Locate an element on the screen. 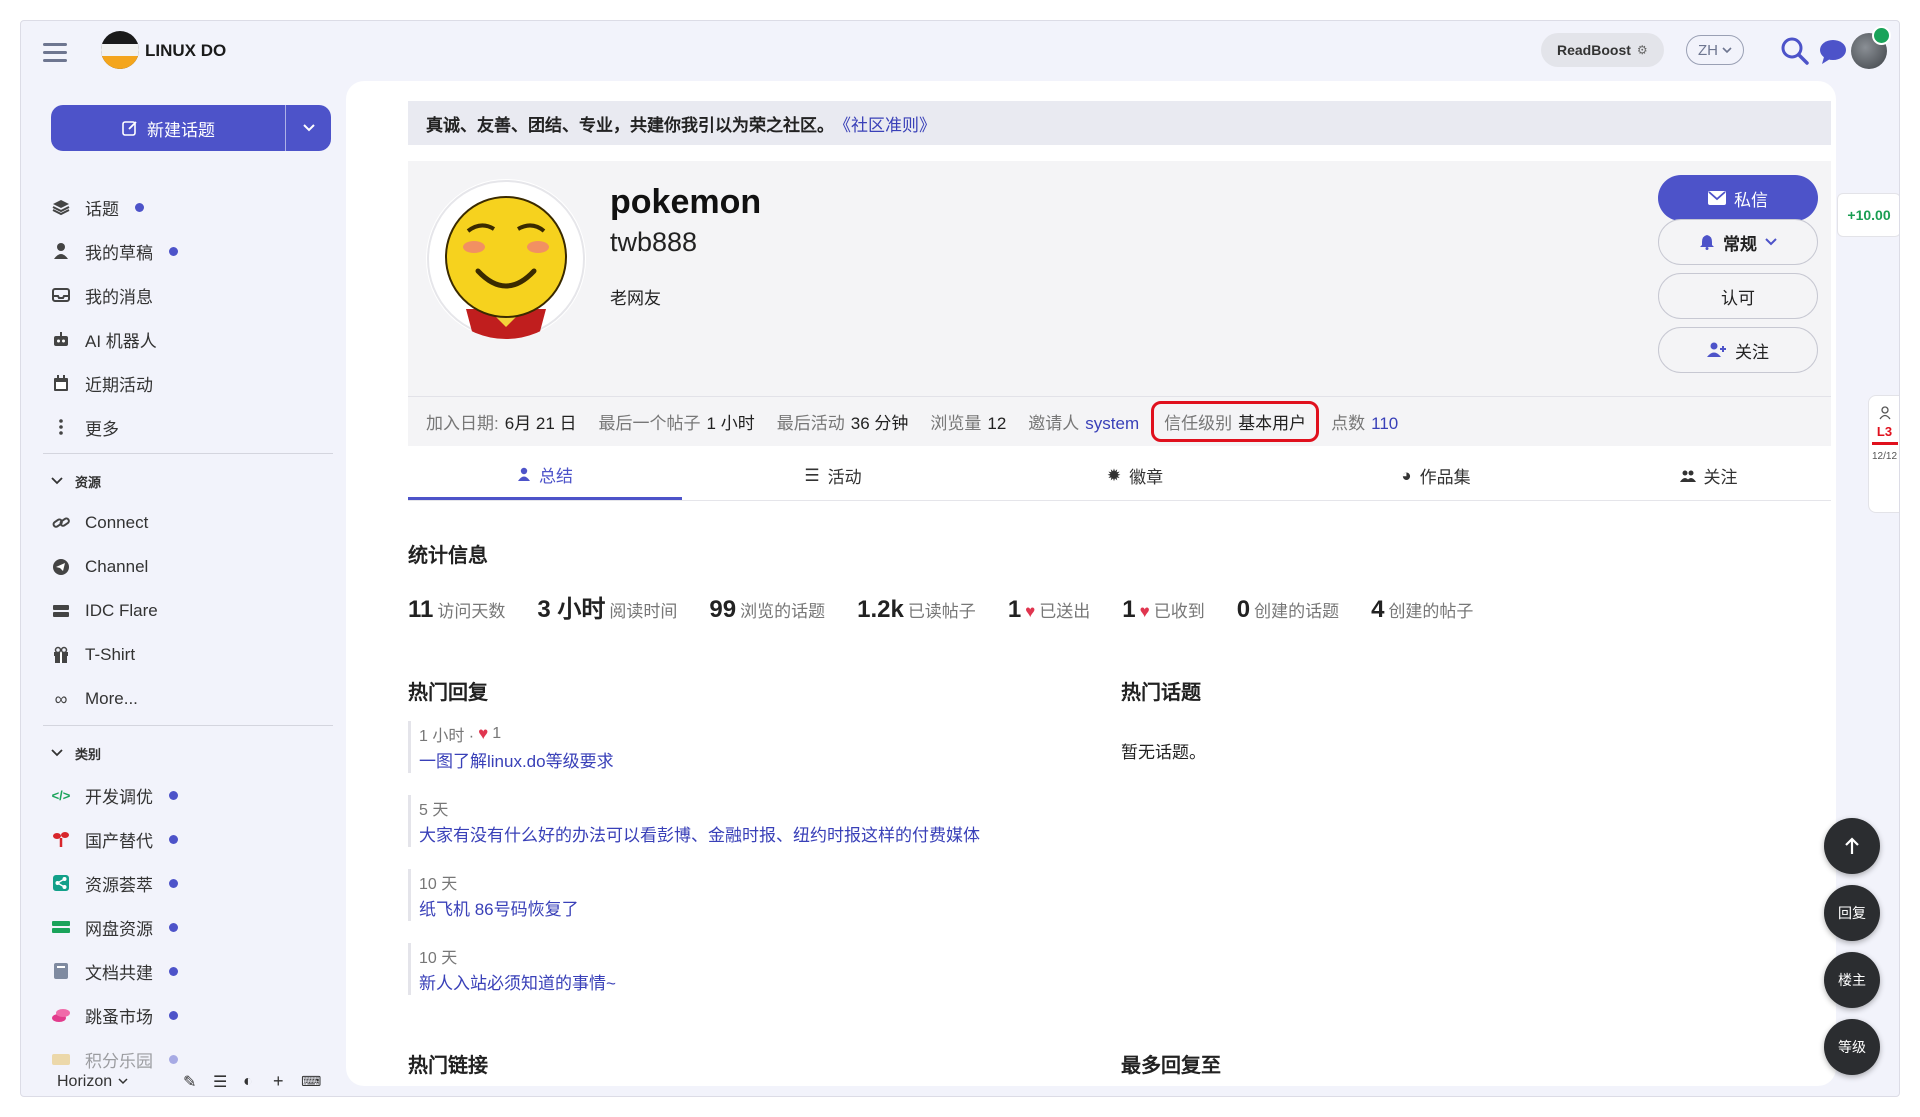 This screenshot has width=1920, height=1117. sidebar-item-tshirt: T-Shirt is located at coordinates (191, 655).